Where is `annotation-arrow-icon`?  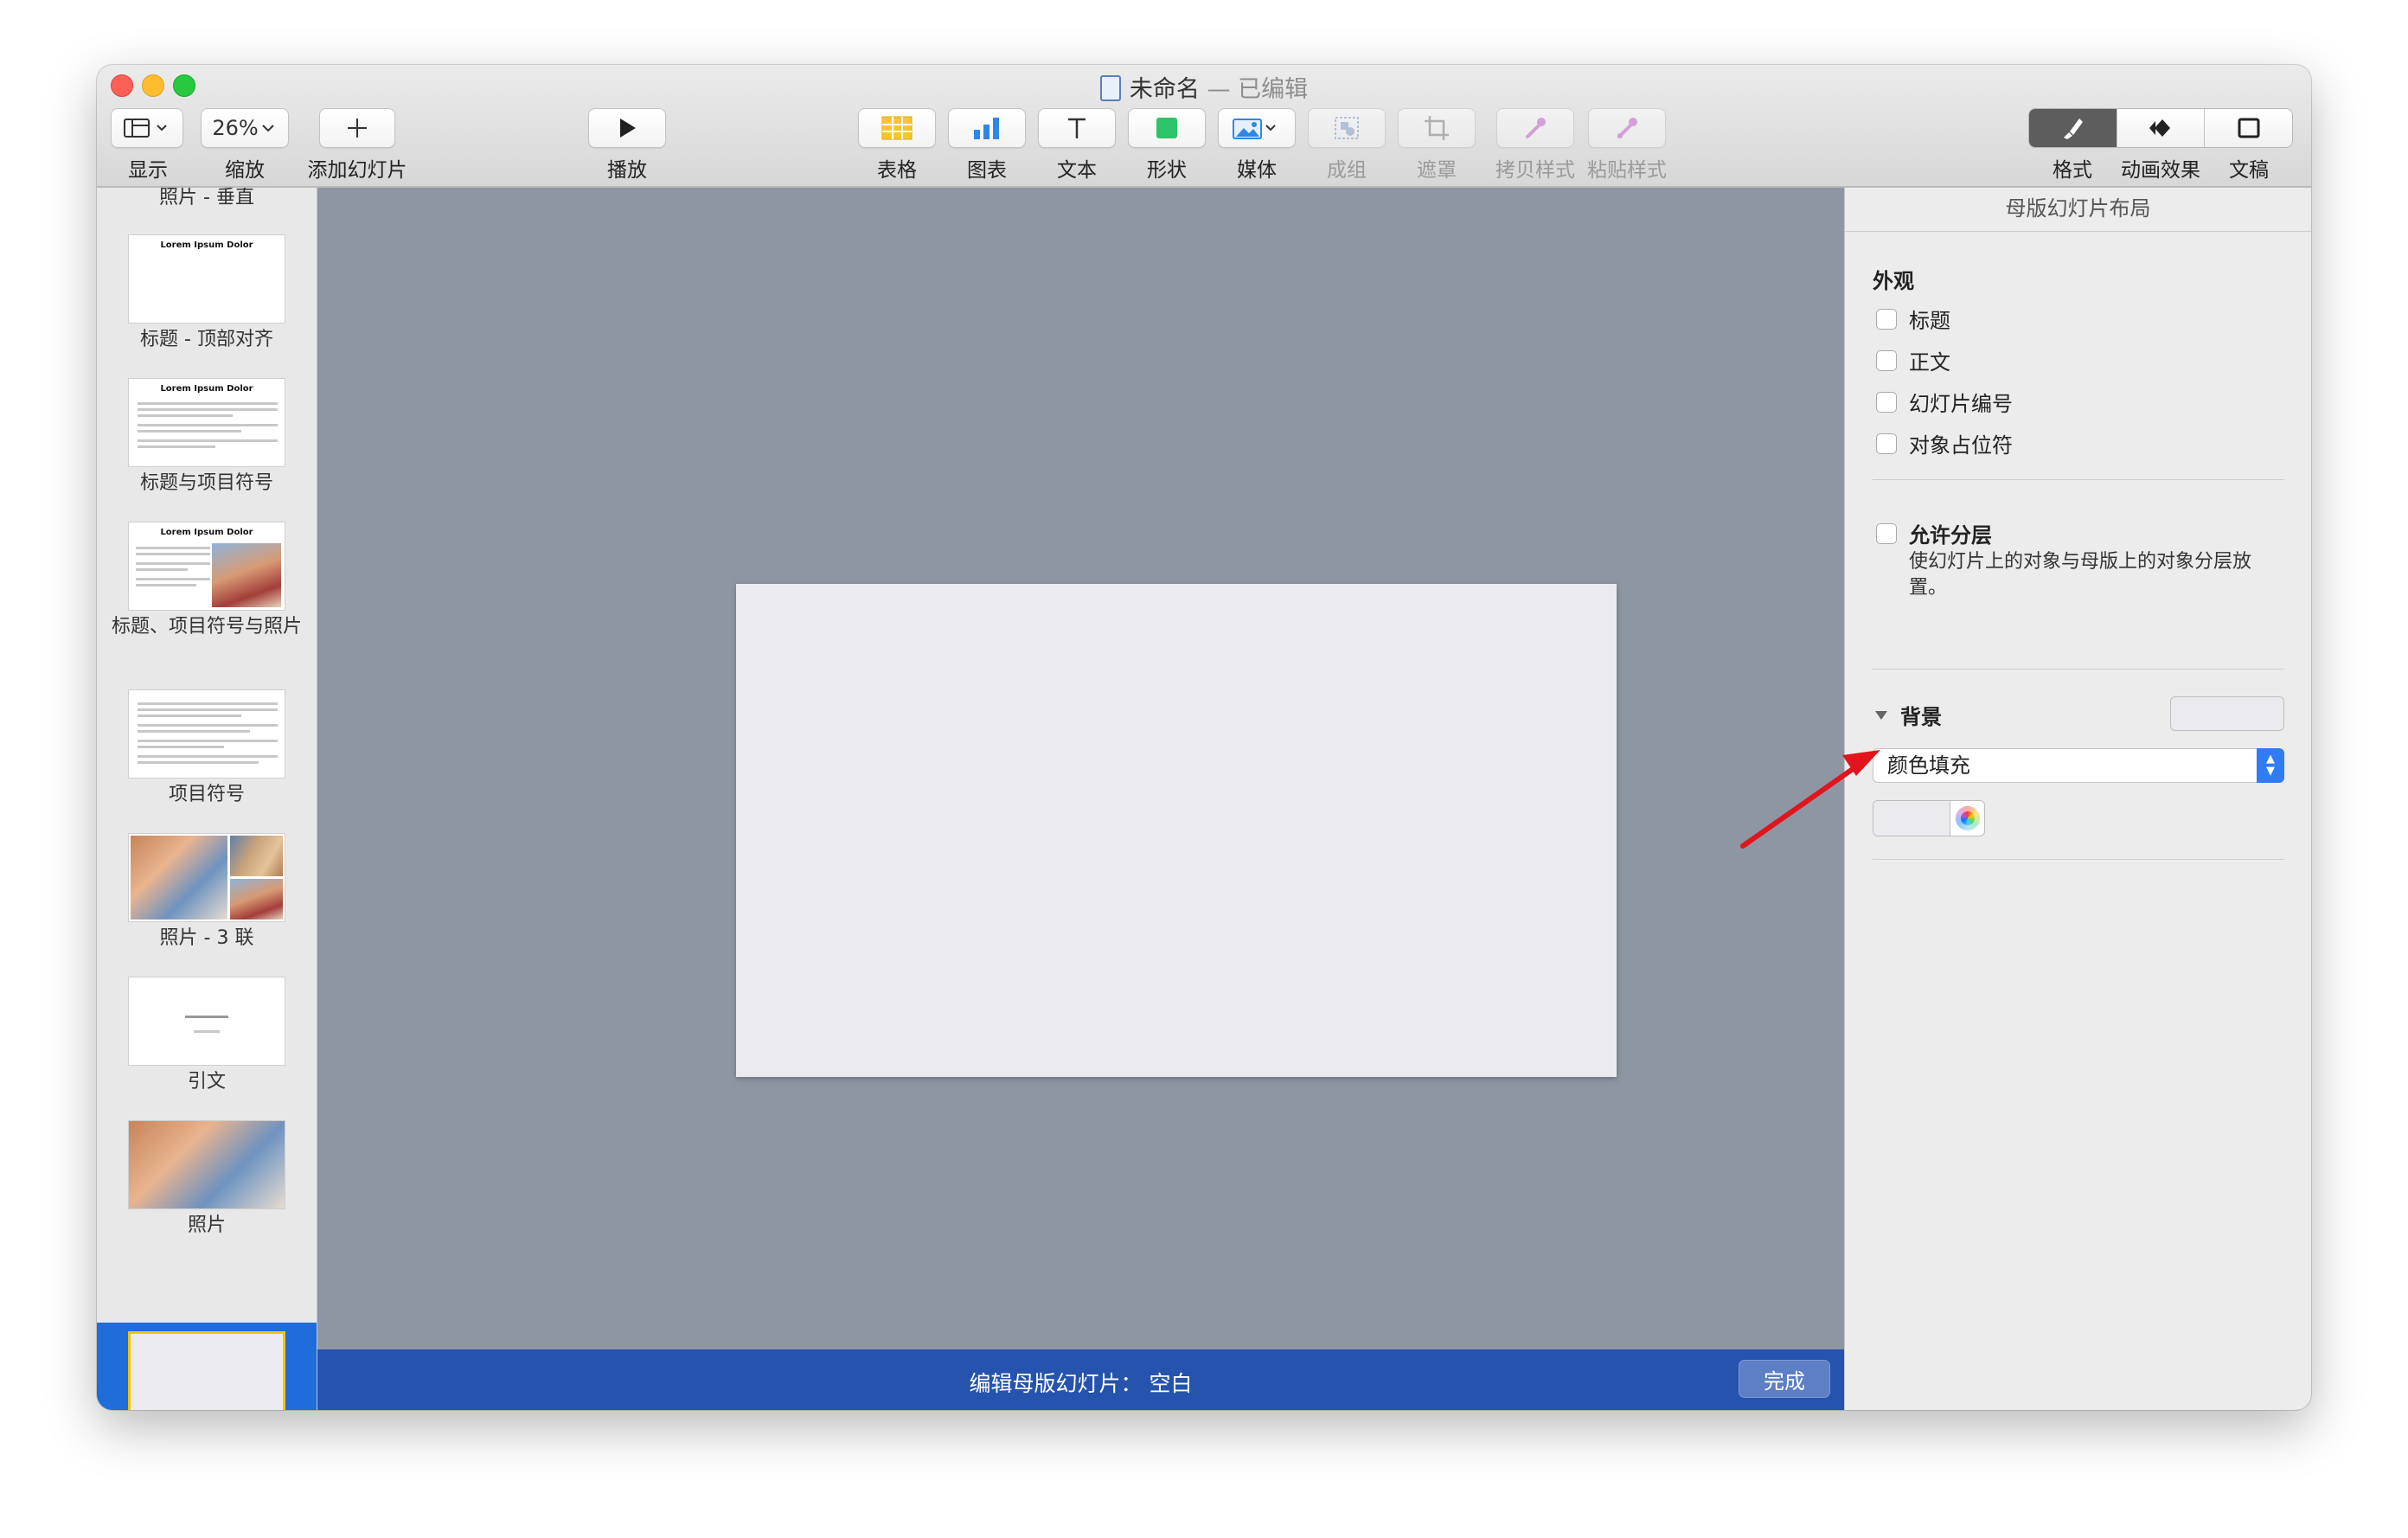 annotation-arrow-icon is located at coordinates (1810, 800).